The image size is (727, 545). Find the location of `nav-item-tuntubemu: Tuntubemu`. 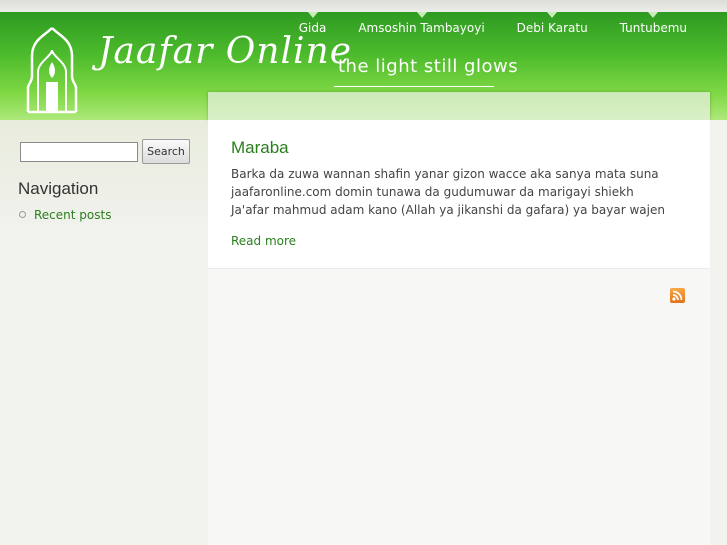

nav-item-tuntubemu: Tuntubemu is located at coordinates (653, 29).